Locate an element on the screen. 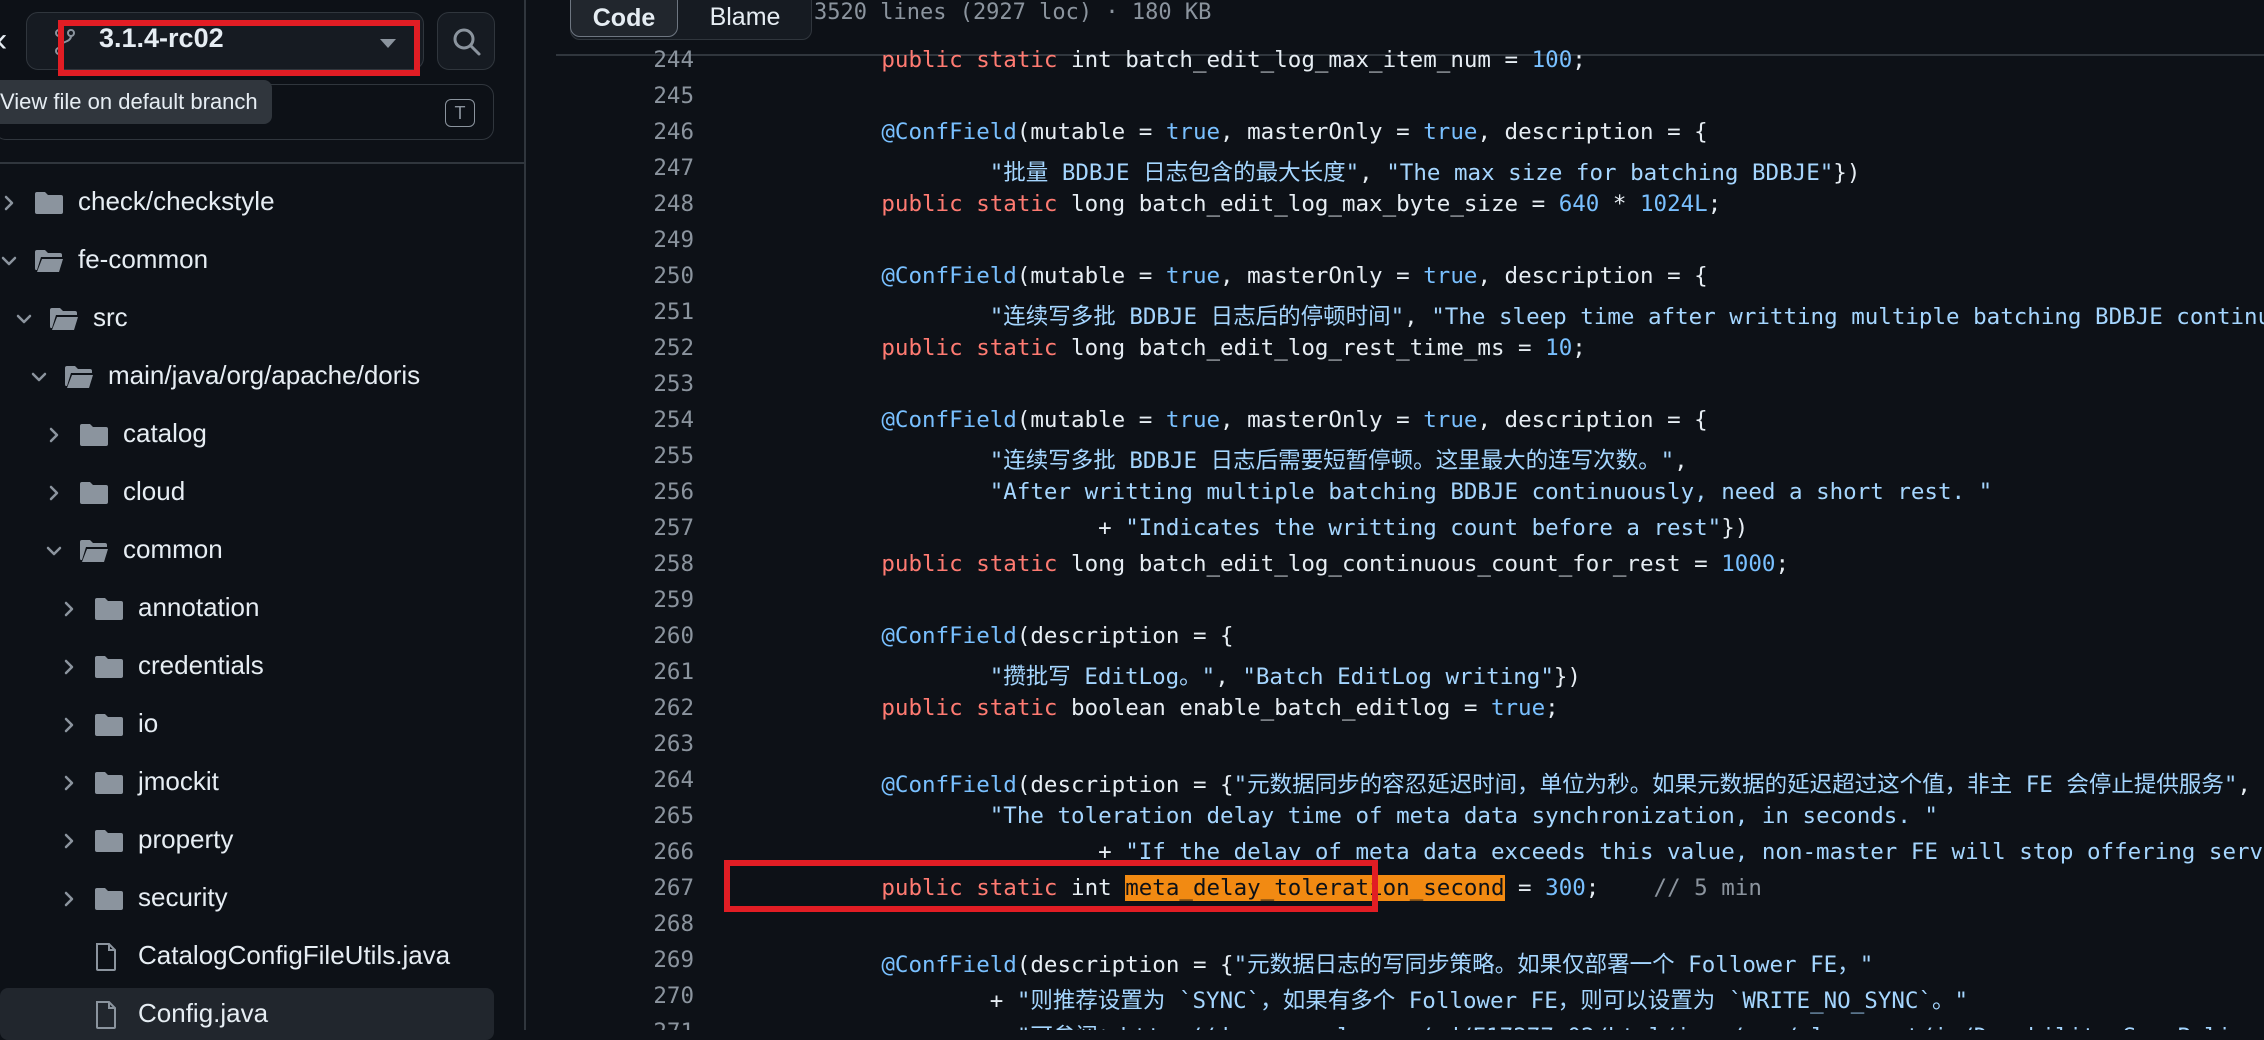 The height and width of the screenshot is (1040, 2264). line-number: 244 is located at coordinates (673, 60).